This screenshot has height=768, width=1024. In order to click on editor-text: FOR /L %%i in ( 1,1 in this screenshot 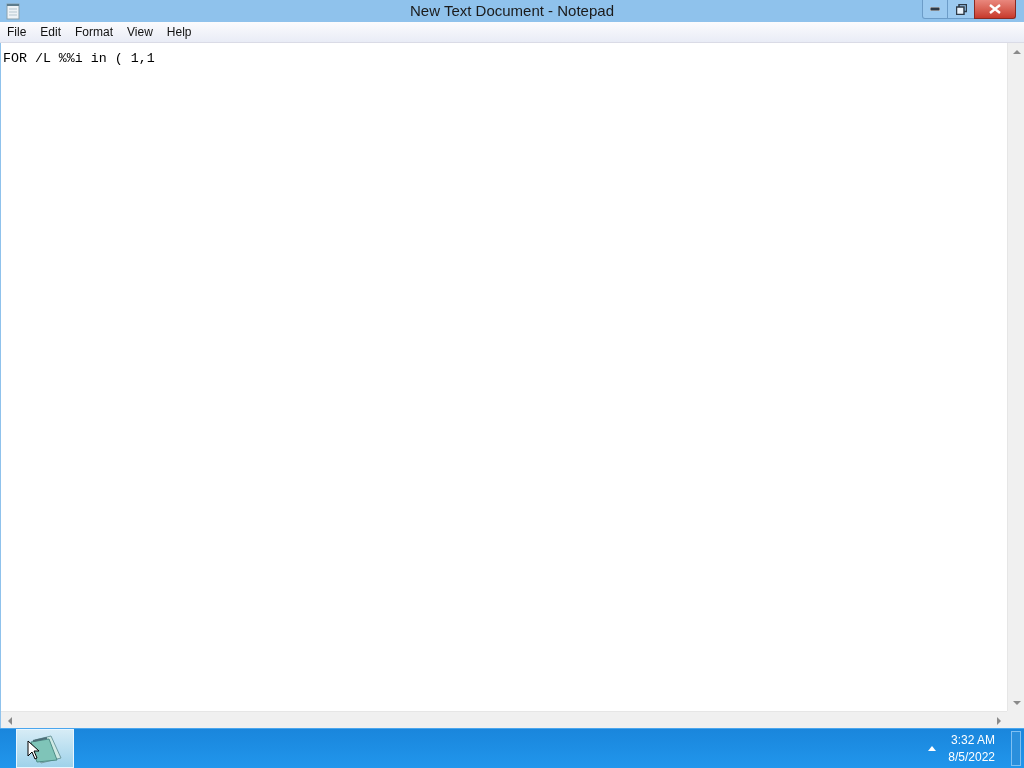, I will do `click(79, 58)`.